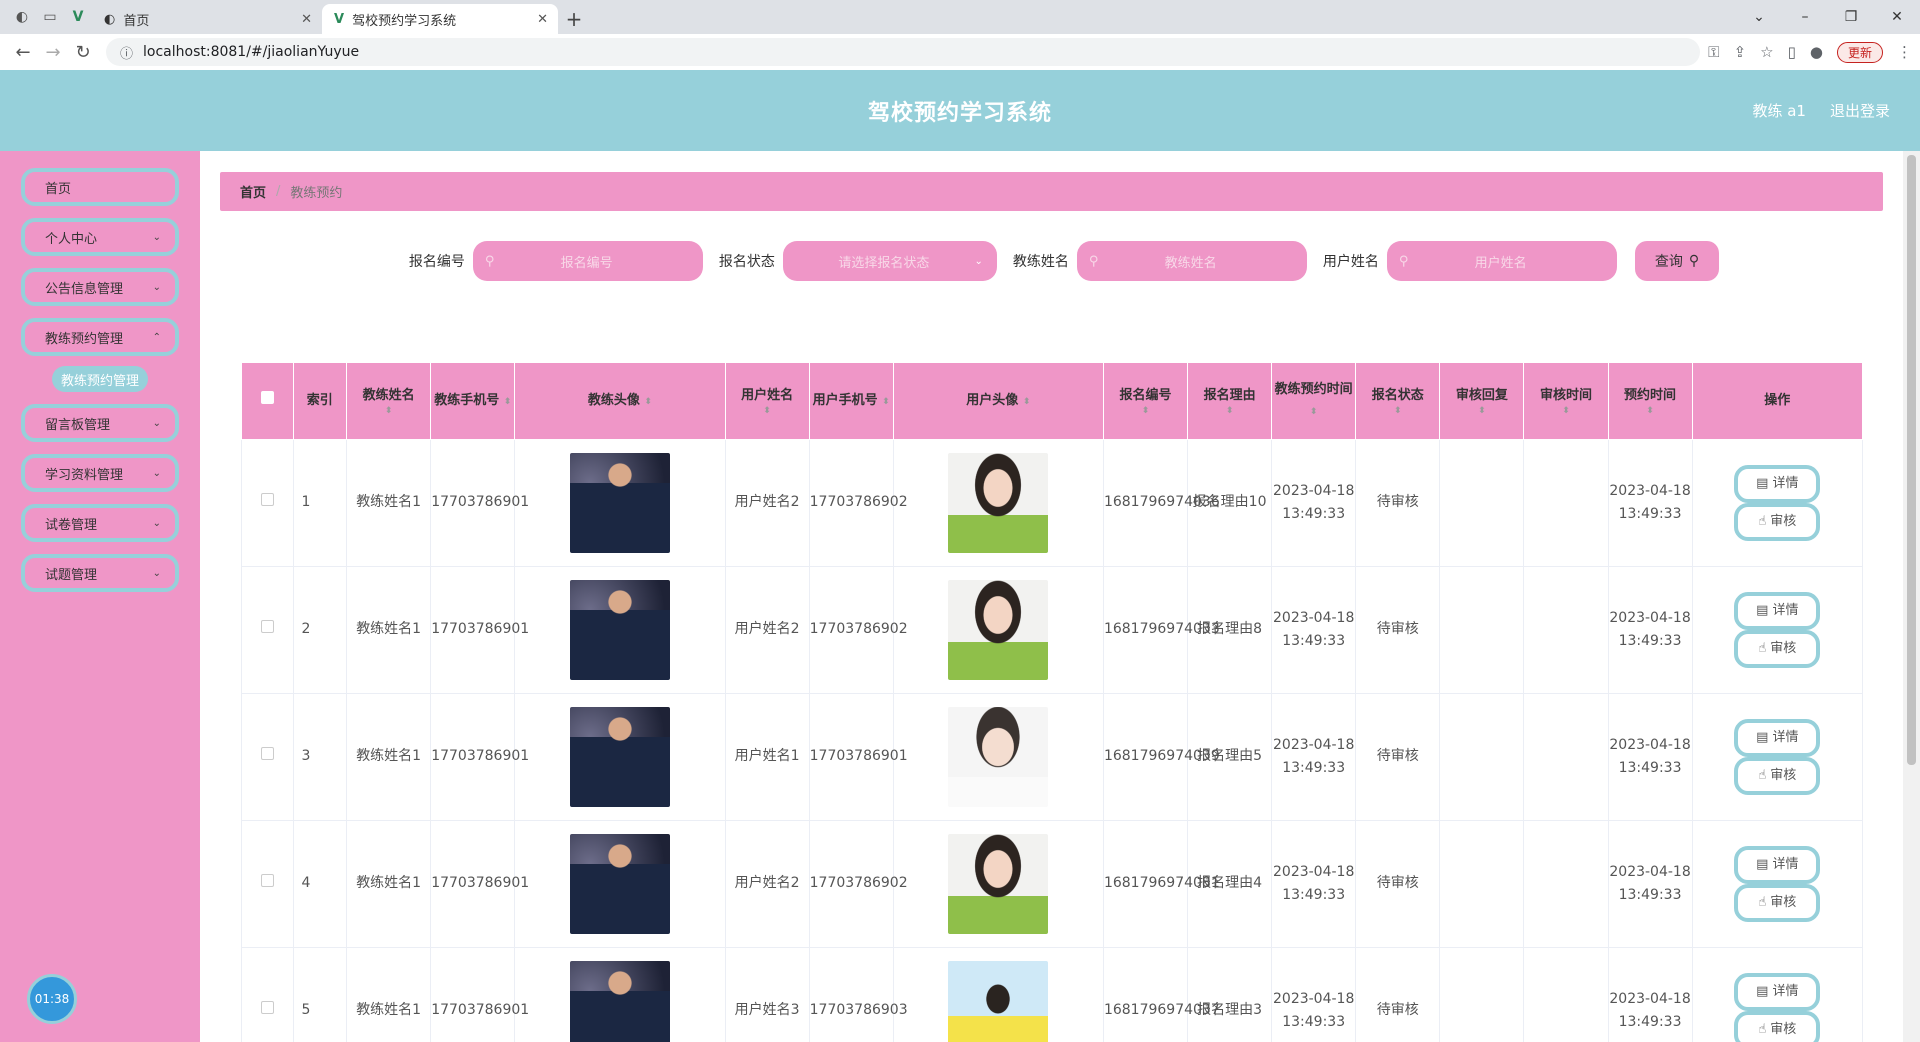 The width and height of the screenshot is (1920, 1042). What do you see at coordinates (100, 379) in the screenshot?
I see `sidebar-subitem-coach-booking: 教练预约管理` at bounding box center [100, 379].